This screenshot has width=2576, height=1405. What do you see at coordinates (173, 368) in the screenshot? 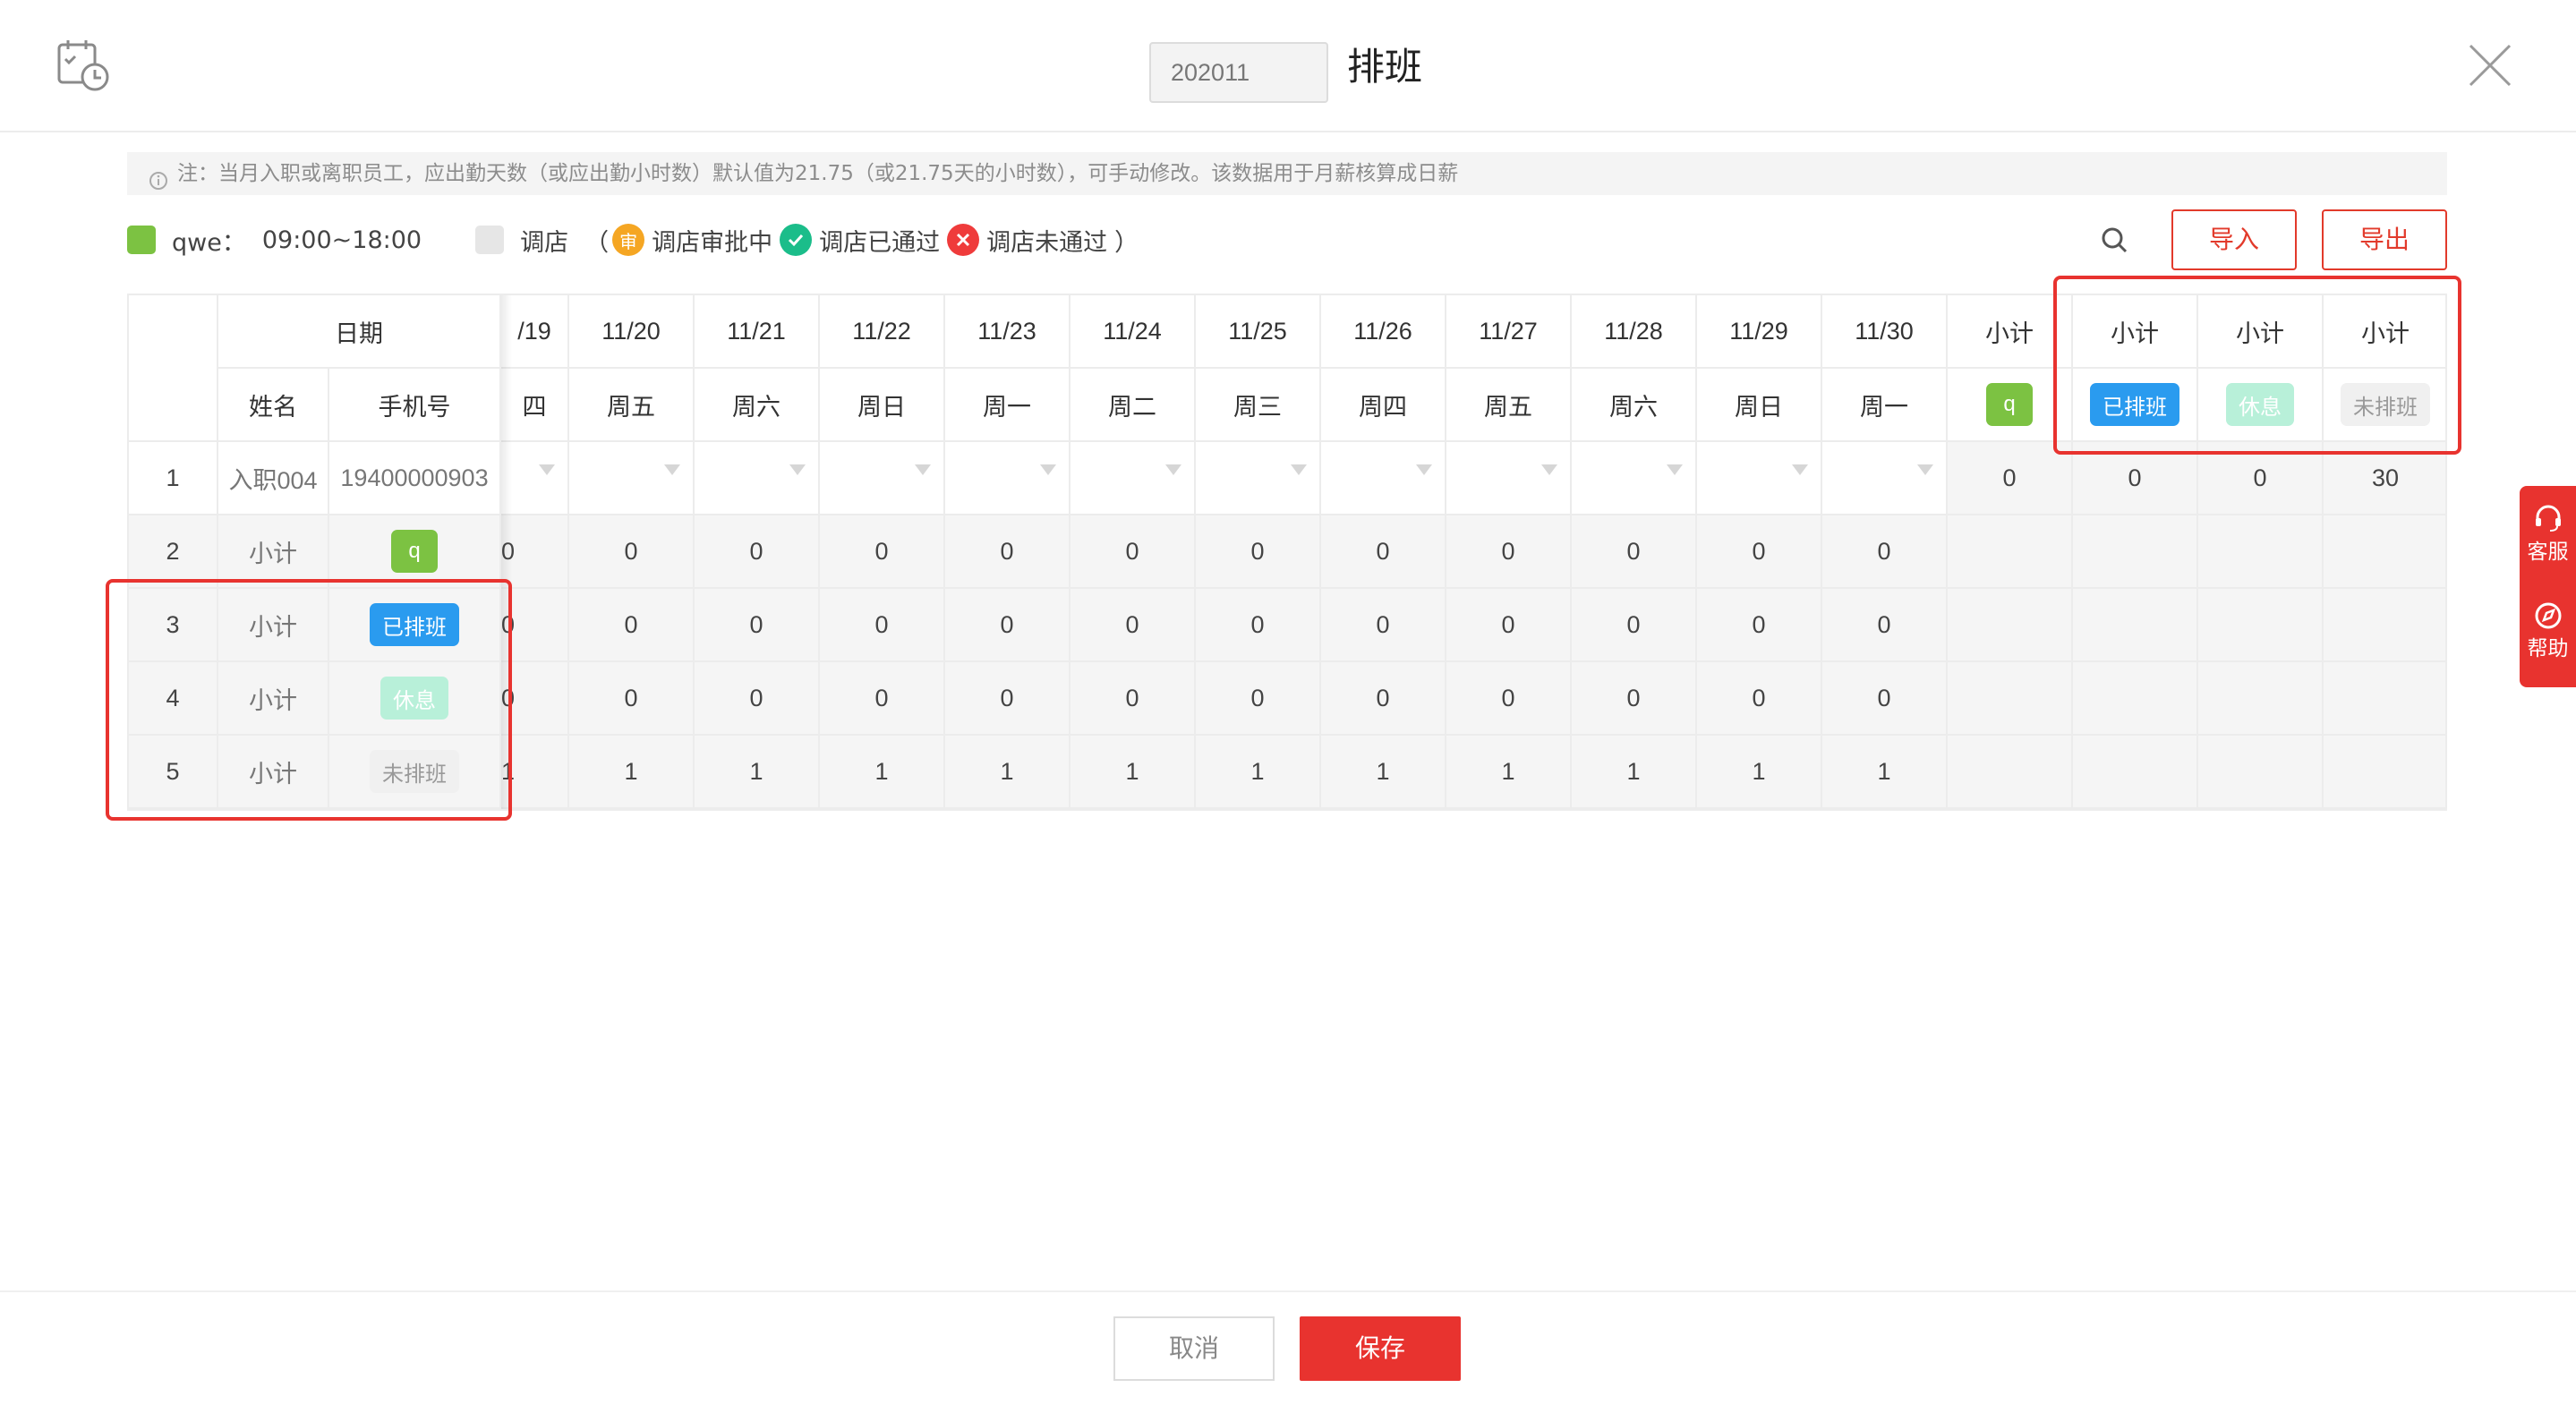
I see `header-corner` at bounding box center [173, 368].